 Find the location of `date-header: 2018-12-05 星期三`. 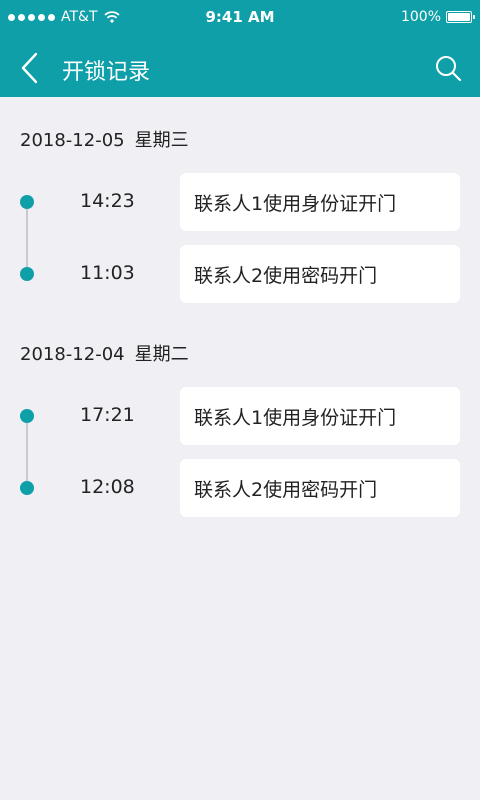

date-header: 2018-12-05 星期三 is located at coordinates (104, 139).